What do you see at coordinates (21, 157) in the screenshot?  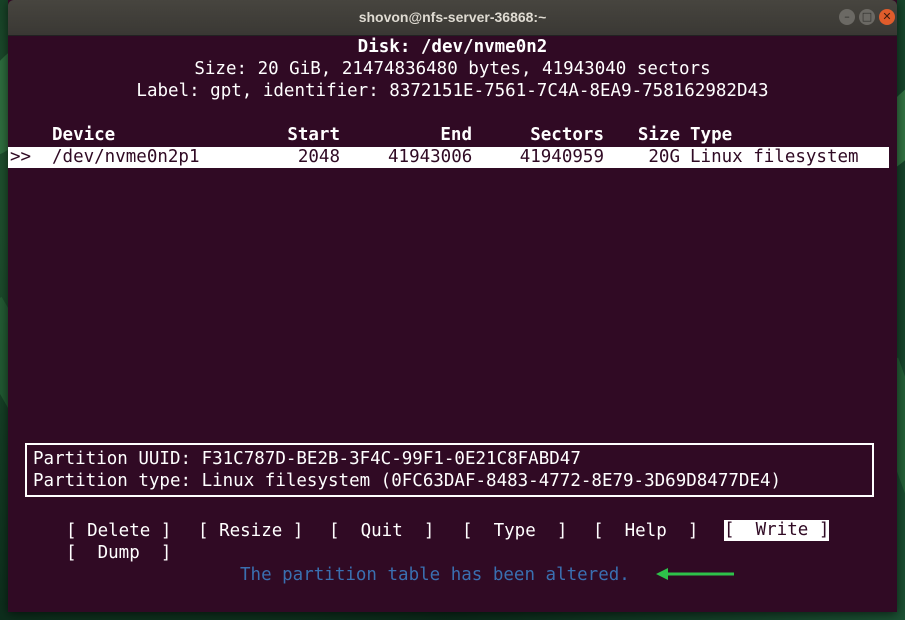 I see `row-selection-marker: >>` at bounding box center [21, 157].